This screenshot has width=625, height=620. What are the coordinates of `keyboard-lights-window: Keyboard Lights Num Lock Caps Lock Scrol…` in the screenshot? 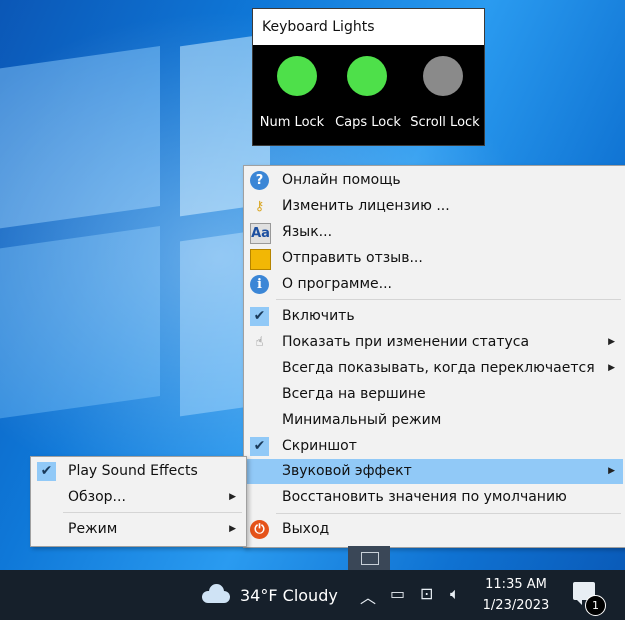 It's located at (368, 77).